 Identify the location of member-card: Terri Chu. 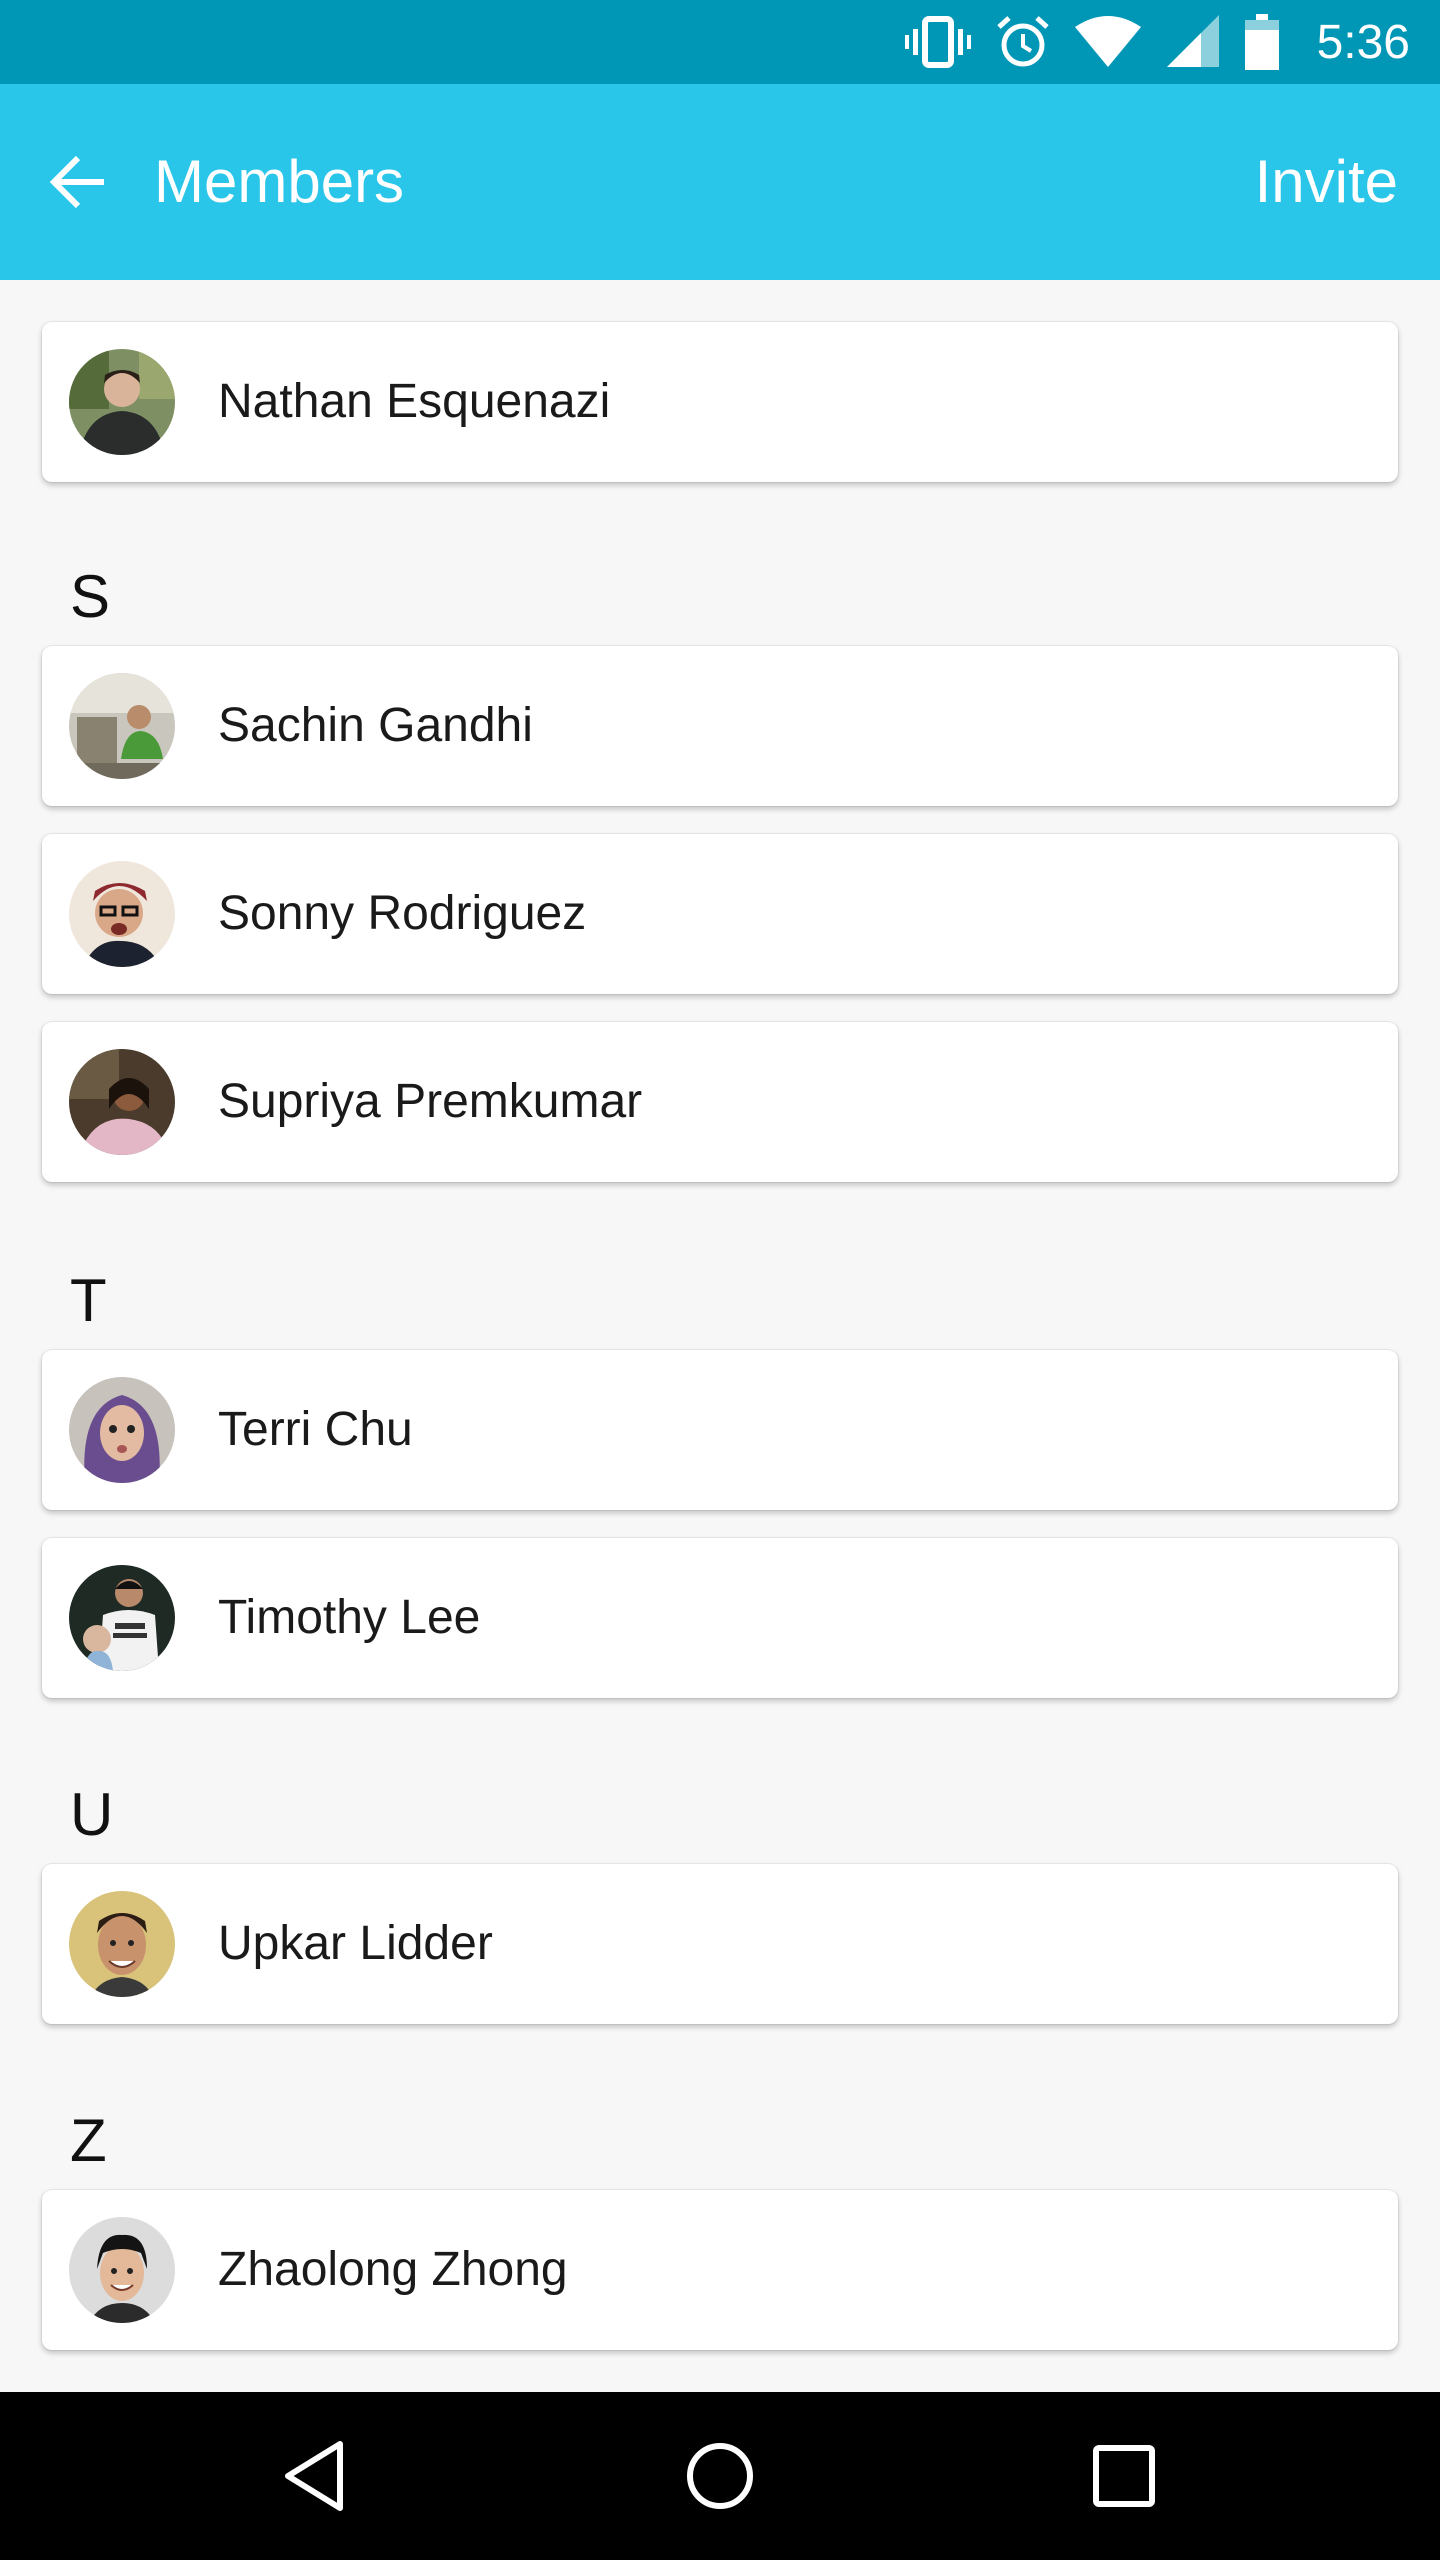
(720, 1430).